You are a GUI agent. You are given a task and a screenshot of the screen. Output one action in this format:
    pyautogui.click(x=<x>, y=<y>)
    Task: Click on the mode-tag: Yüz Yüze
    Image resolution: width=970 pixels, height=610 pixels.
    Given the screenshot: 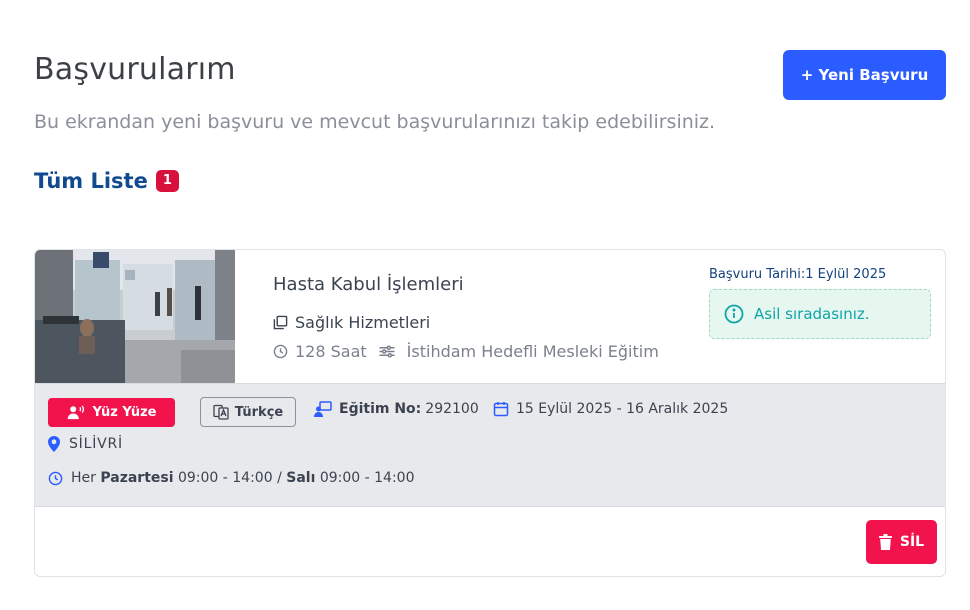 What is the action you would take?
    pyautogui.click(x=111, y=412)
    